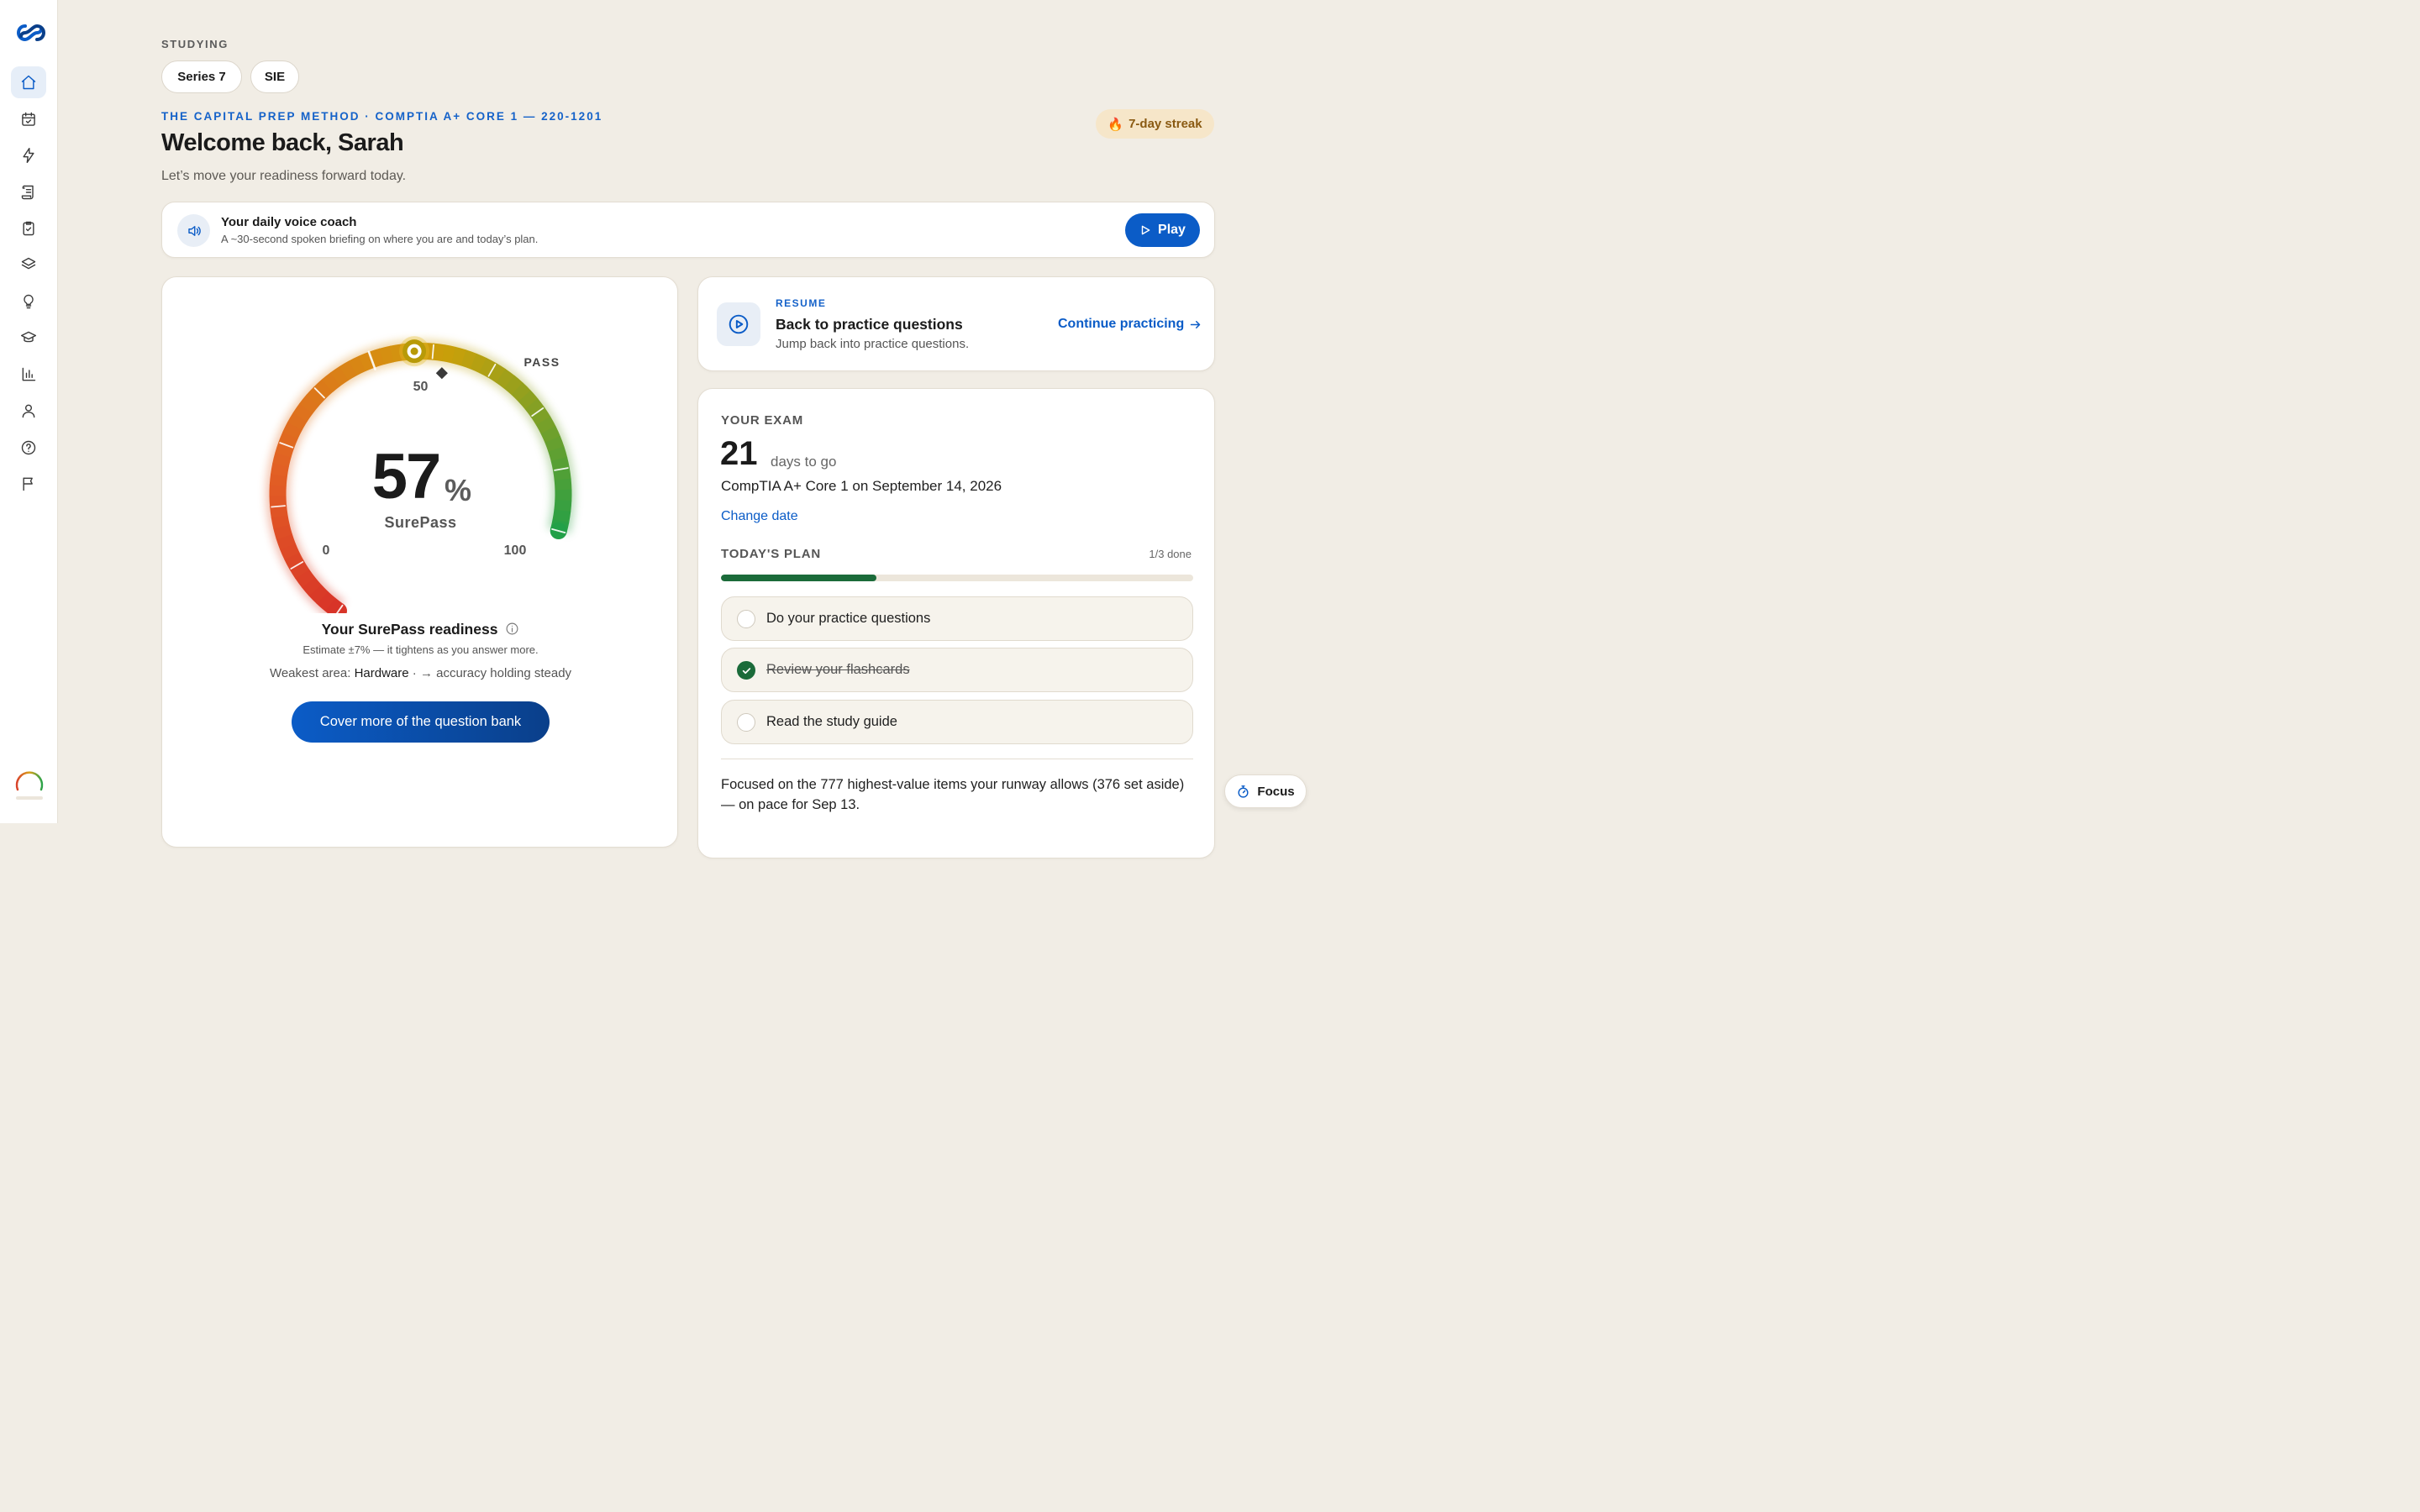 This screenshot has width=2420, height=1512. I want to click on scroll-icon, so click(27, 192).